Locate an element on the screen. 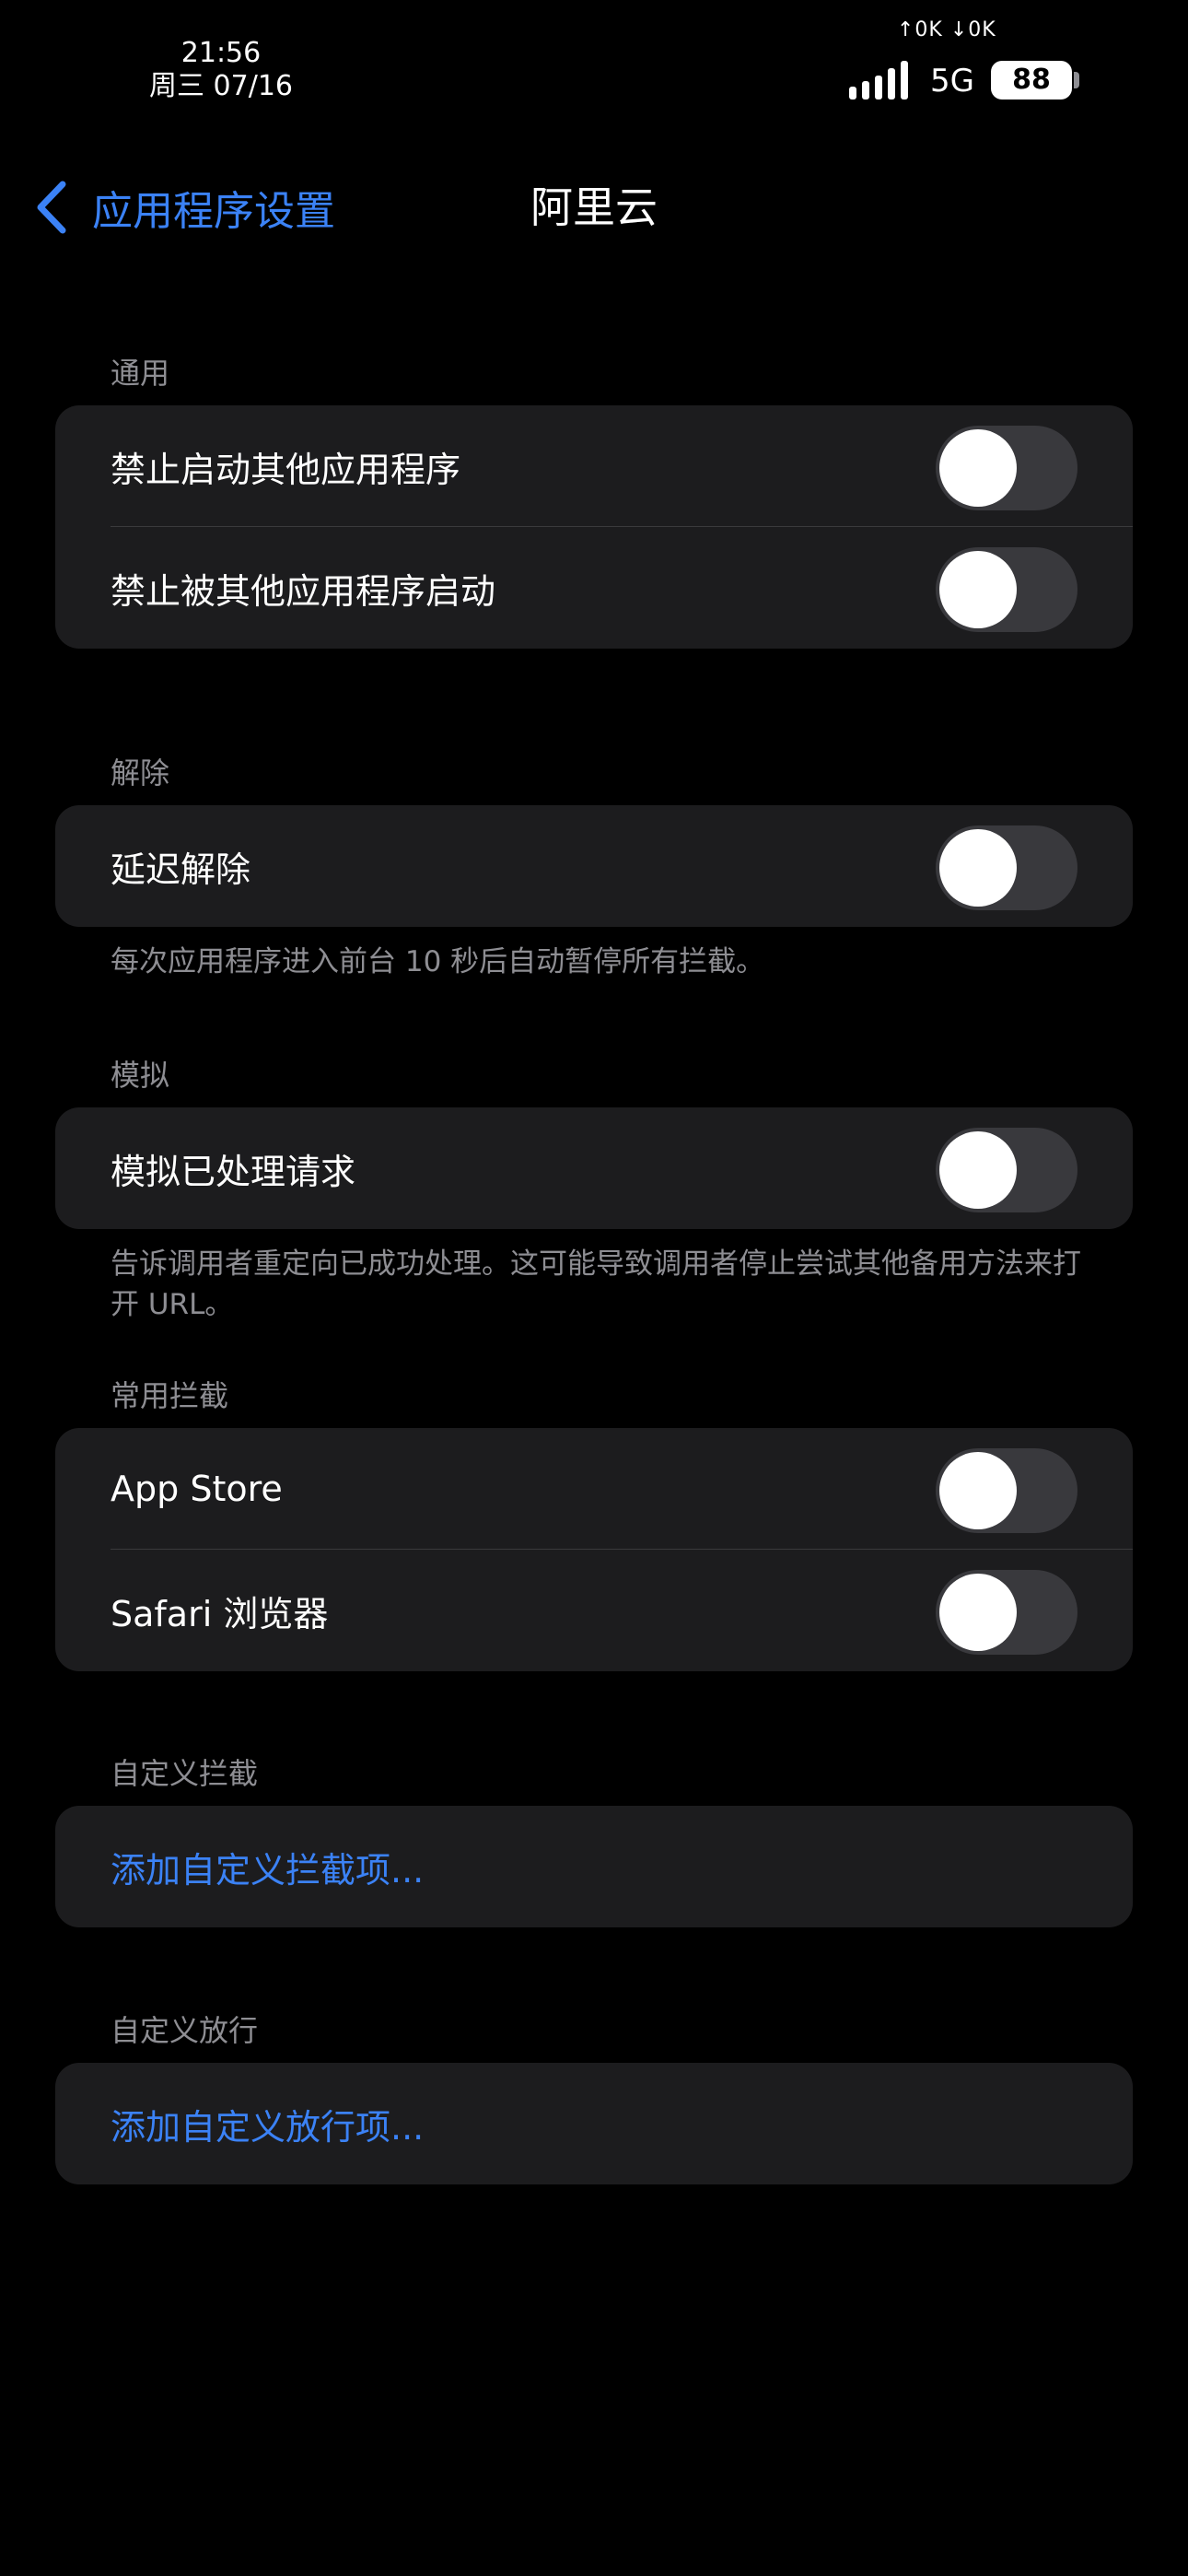 The image size is (1188, 2576). group-simulate: 模拟已处理请求 is located at coordinates (594, 1168).